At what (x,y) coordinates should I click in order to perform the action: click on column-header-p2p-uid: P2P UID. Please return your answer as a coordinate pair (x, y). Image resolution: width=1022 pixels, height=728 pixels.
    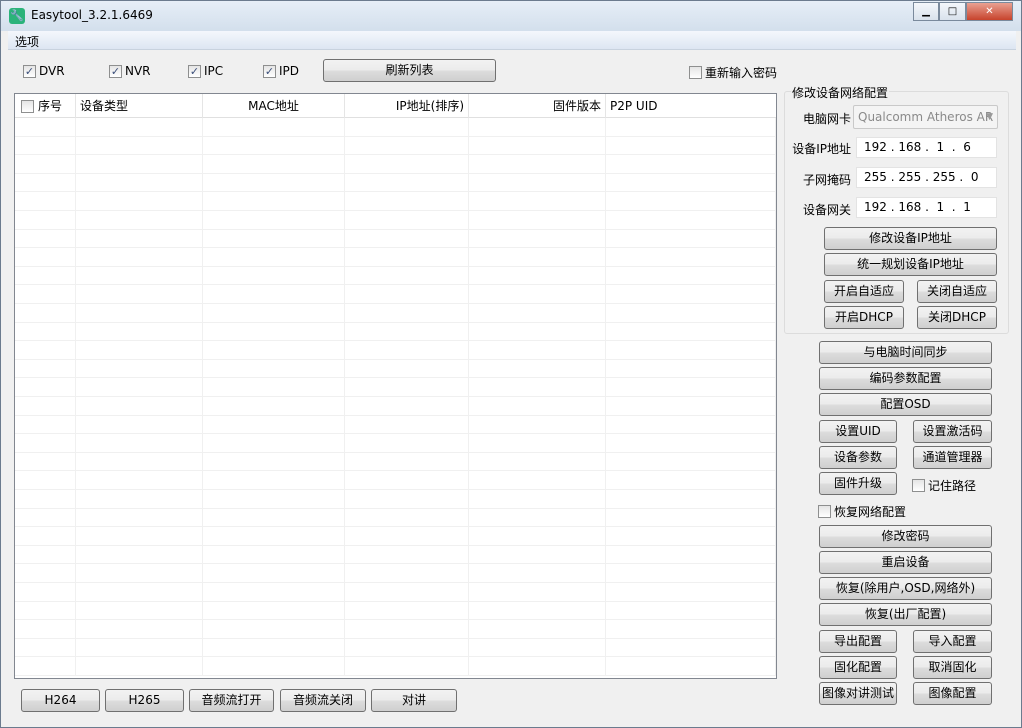
    Looking at the image, I should click on (691, 106).